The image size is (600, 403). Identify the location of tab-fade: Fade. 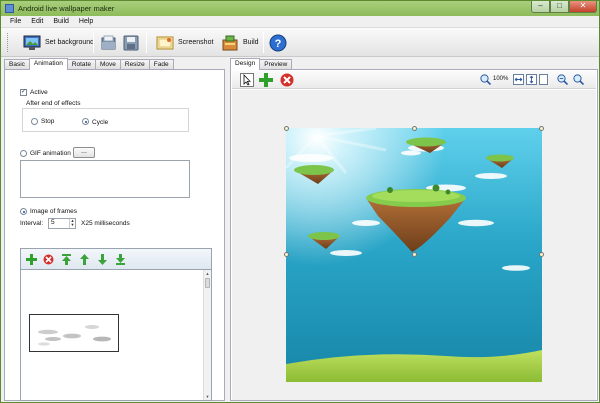
(161, 64).